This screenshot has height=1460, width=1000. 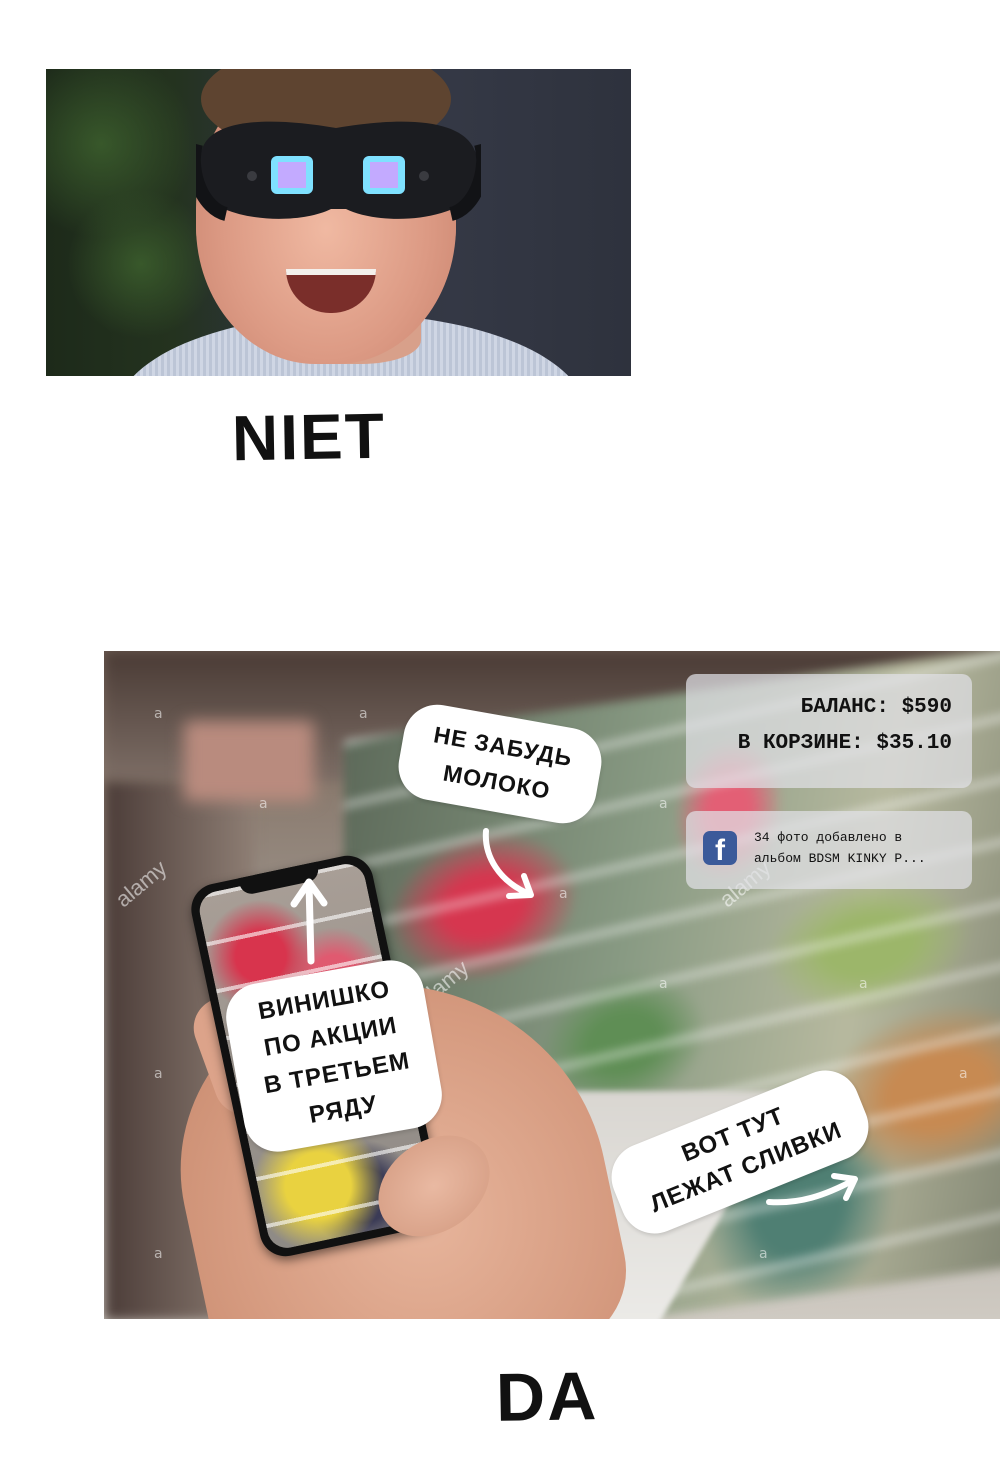 I want to click on facebook-icon: f, so click(x=720, y=848).